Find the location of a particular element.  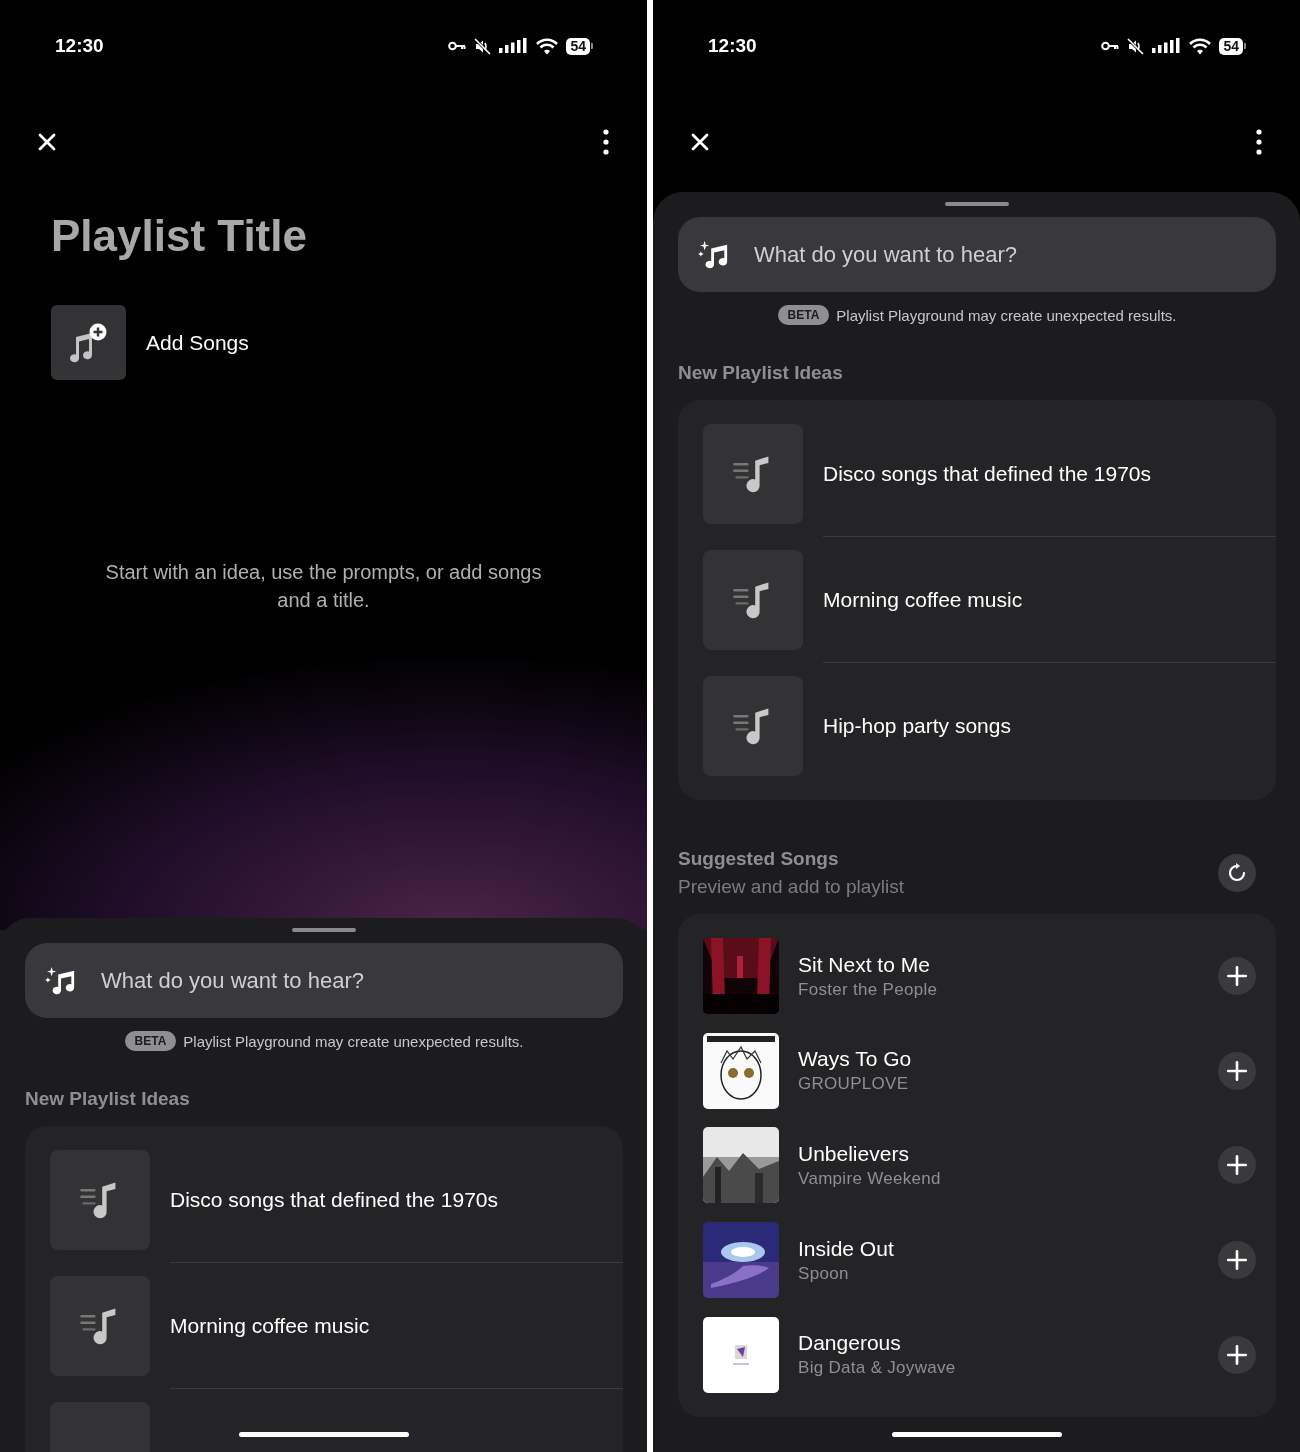

refresh-button is located at coordinates (1237, 873).